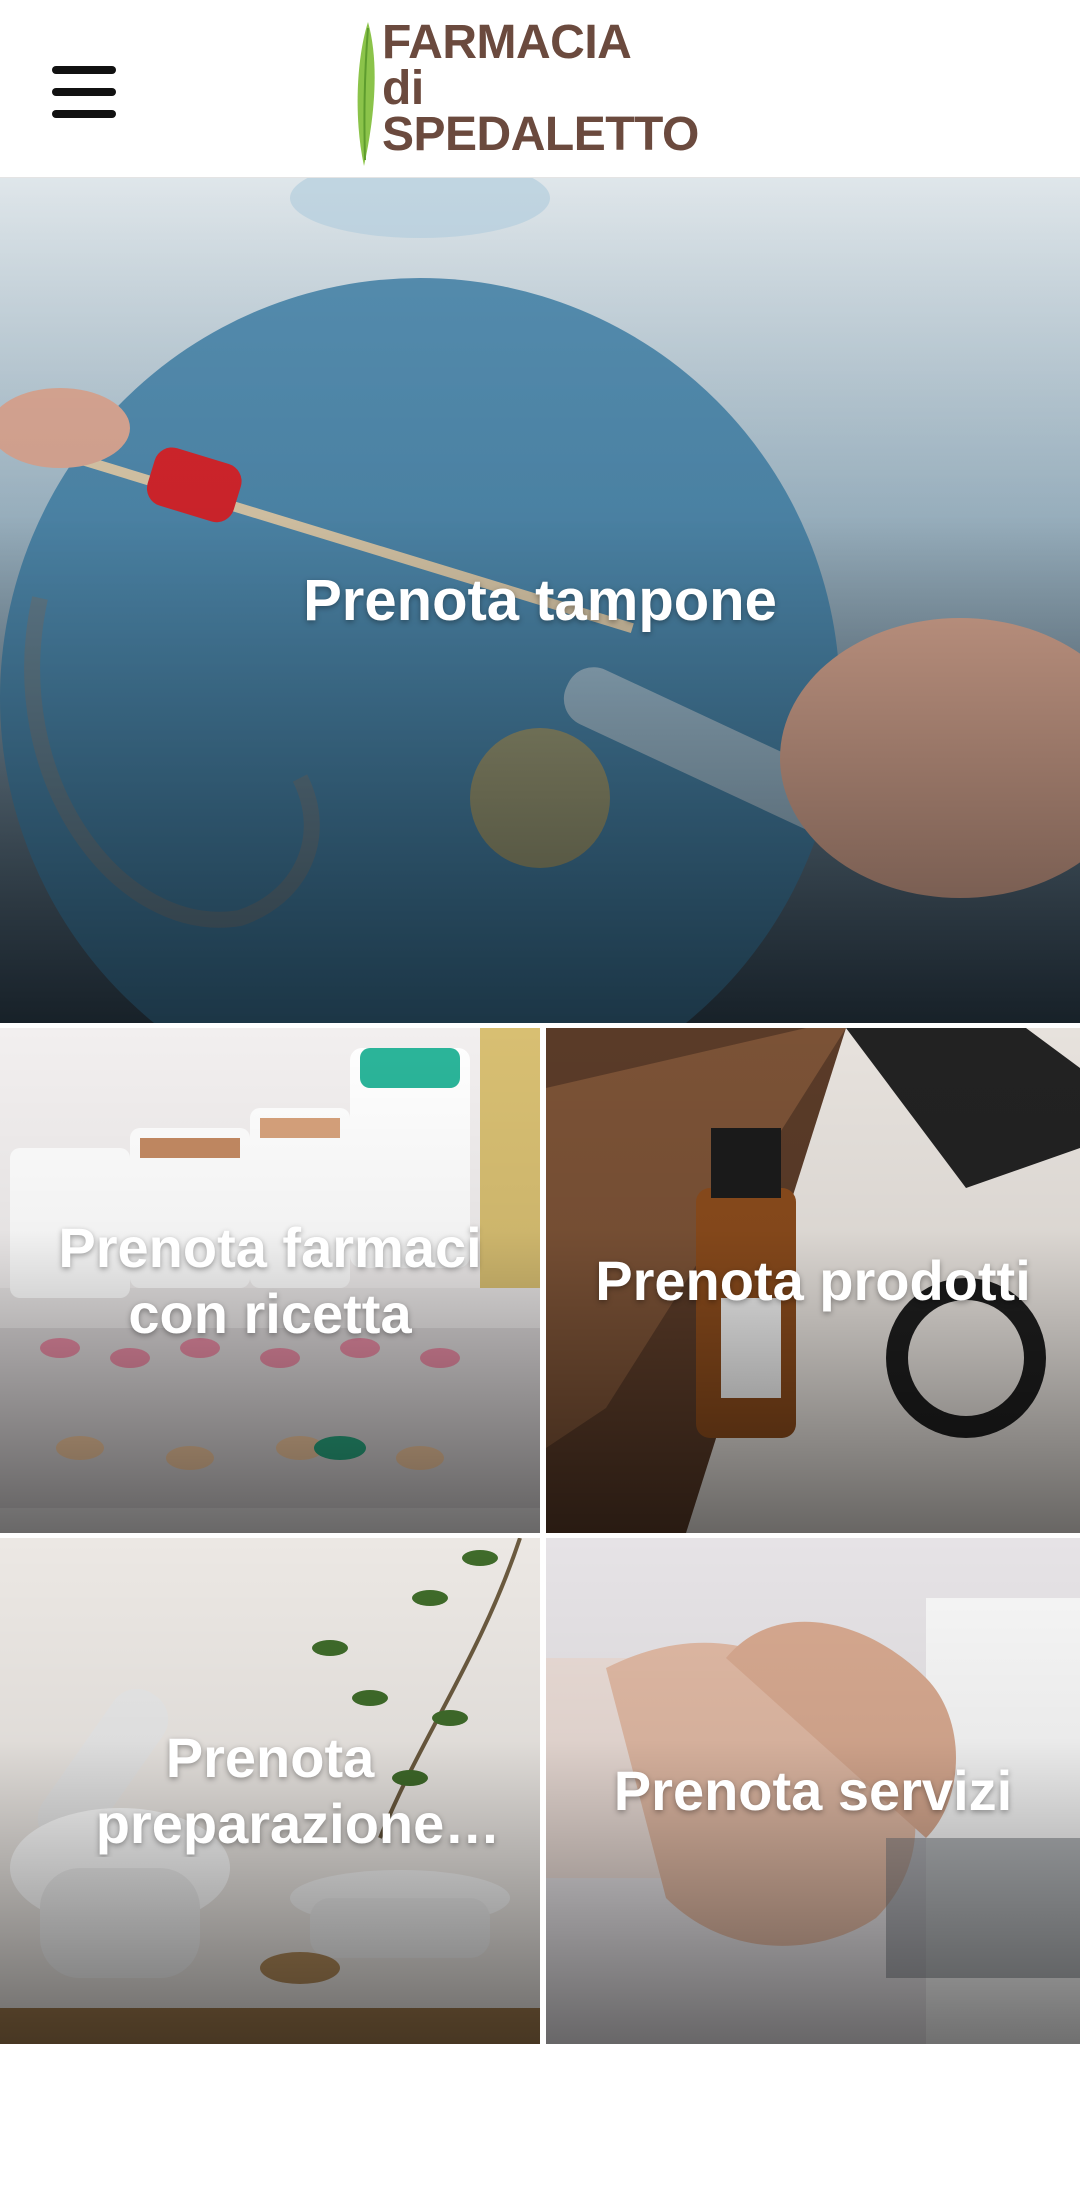 Image resolution: width=1080 pixels, height=2189 pixels. I want to click on tile-prenota-servizi: Prenota servizi, so click(813, 1791).